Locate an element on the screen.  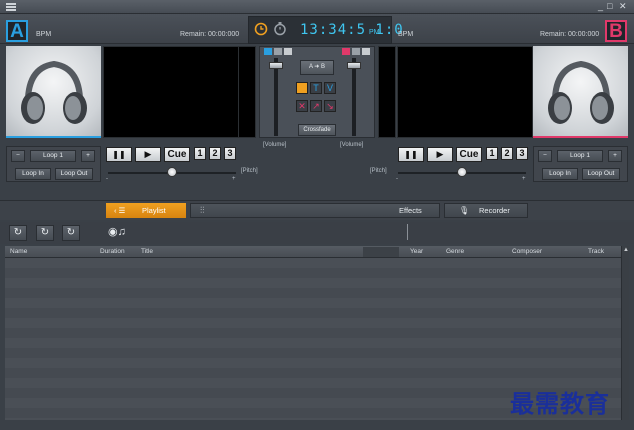
tab-playlist-label: Playlist is located at coordinates (154, 210).